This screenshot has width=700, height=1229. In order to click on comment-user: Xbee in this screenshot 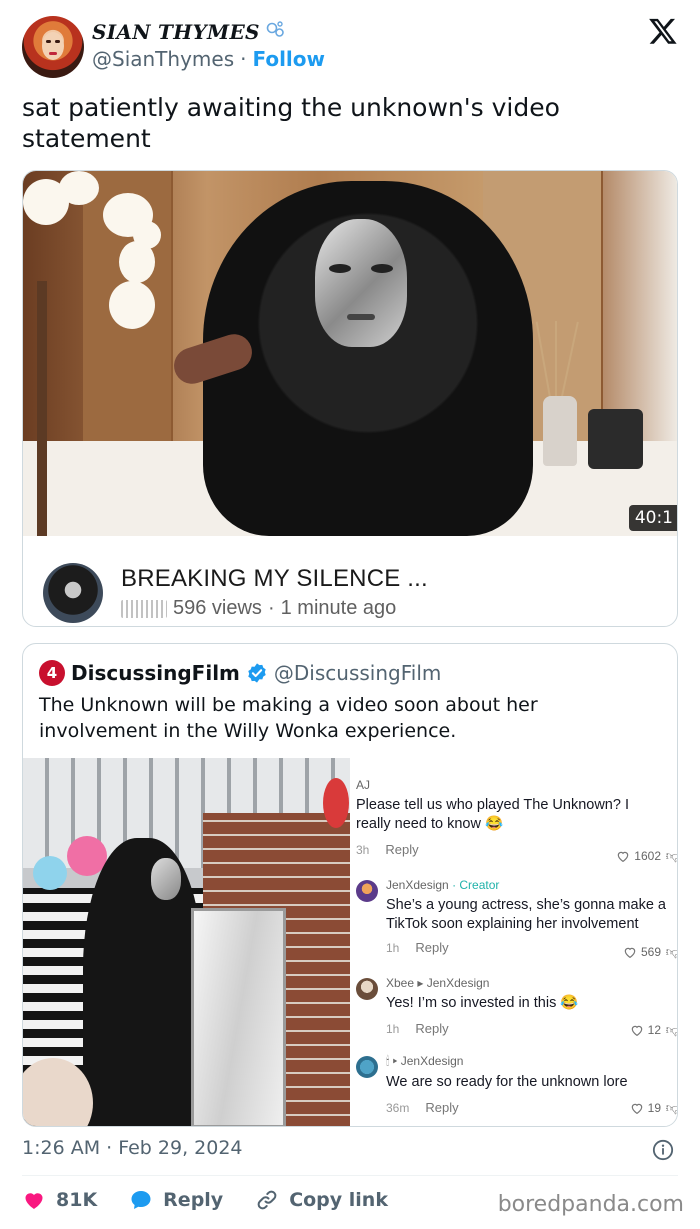, I will do `click(400, 983)`.